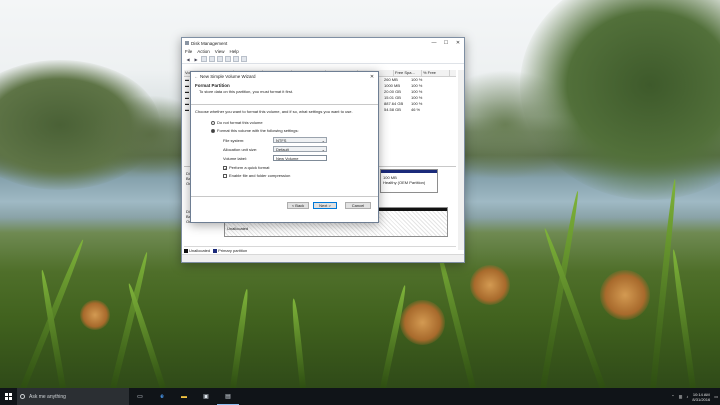 Image resolution: width=720 pixels, height=405 pixels. I want to click on refresh-icon, so click(228, 59).